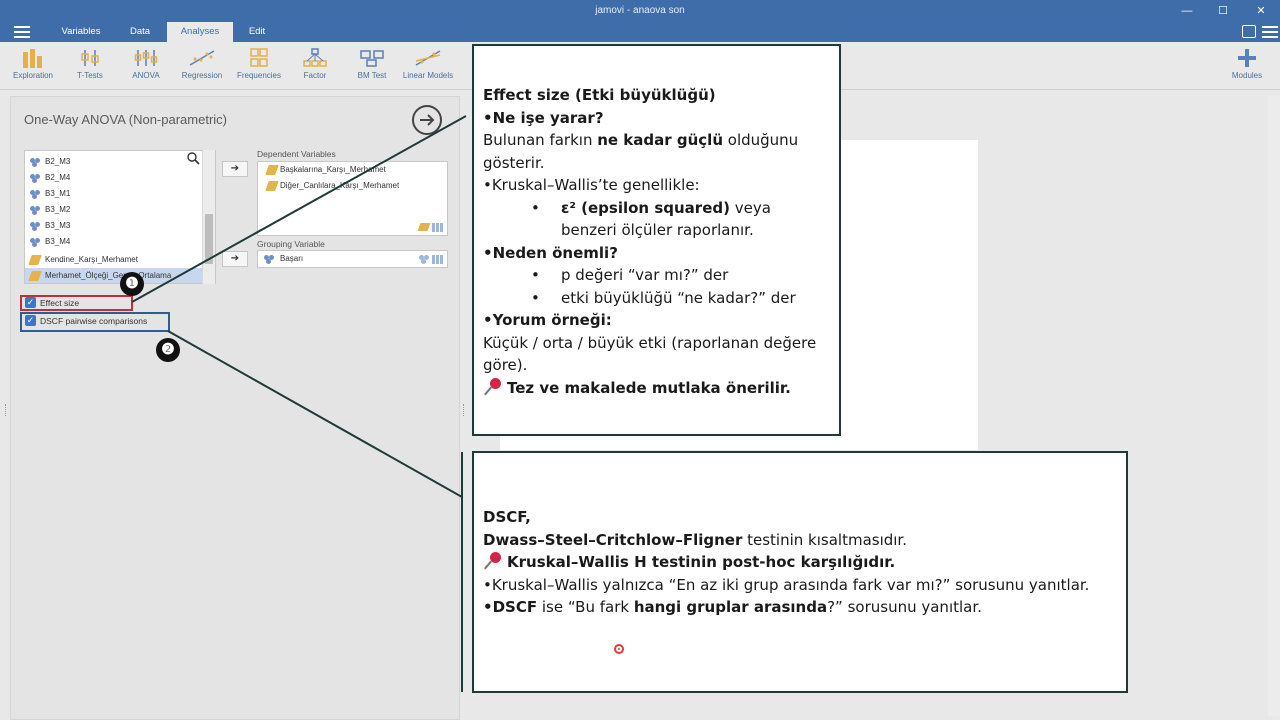  What do you see at coordinates (630, 275) in the screenshot?
I see `callout1-sub2: • p değeri “var mı?” der` at bounding box center [630, 275].